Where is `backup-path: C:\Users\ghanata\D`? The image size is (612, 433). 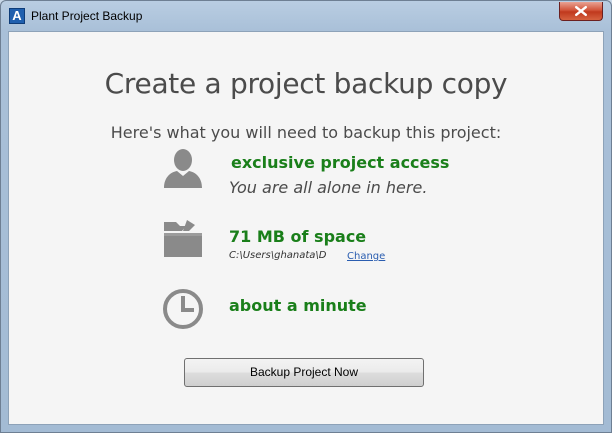 backup-path: C:\Users\ghanata\D is located at coordinates (278, 255).